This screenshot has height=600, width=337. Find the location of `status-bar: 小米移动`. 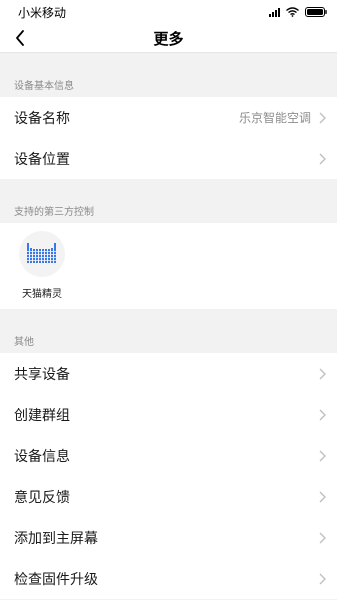

status-bar: 小米移动 is located at coordinates (168, 12).